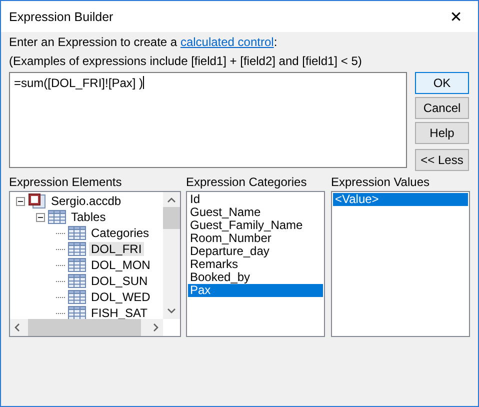  Describe the element at coordinates (255, 264) in the screenshot. I see `list-item: Remarks` at that location.